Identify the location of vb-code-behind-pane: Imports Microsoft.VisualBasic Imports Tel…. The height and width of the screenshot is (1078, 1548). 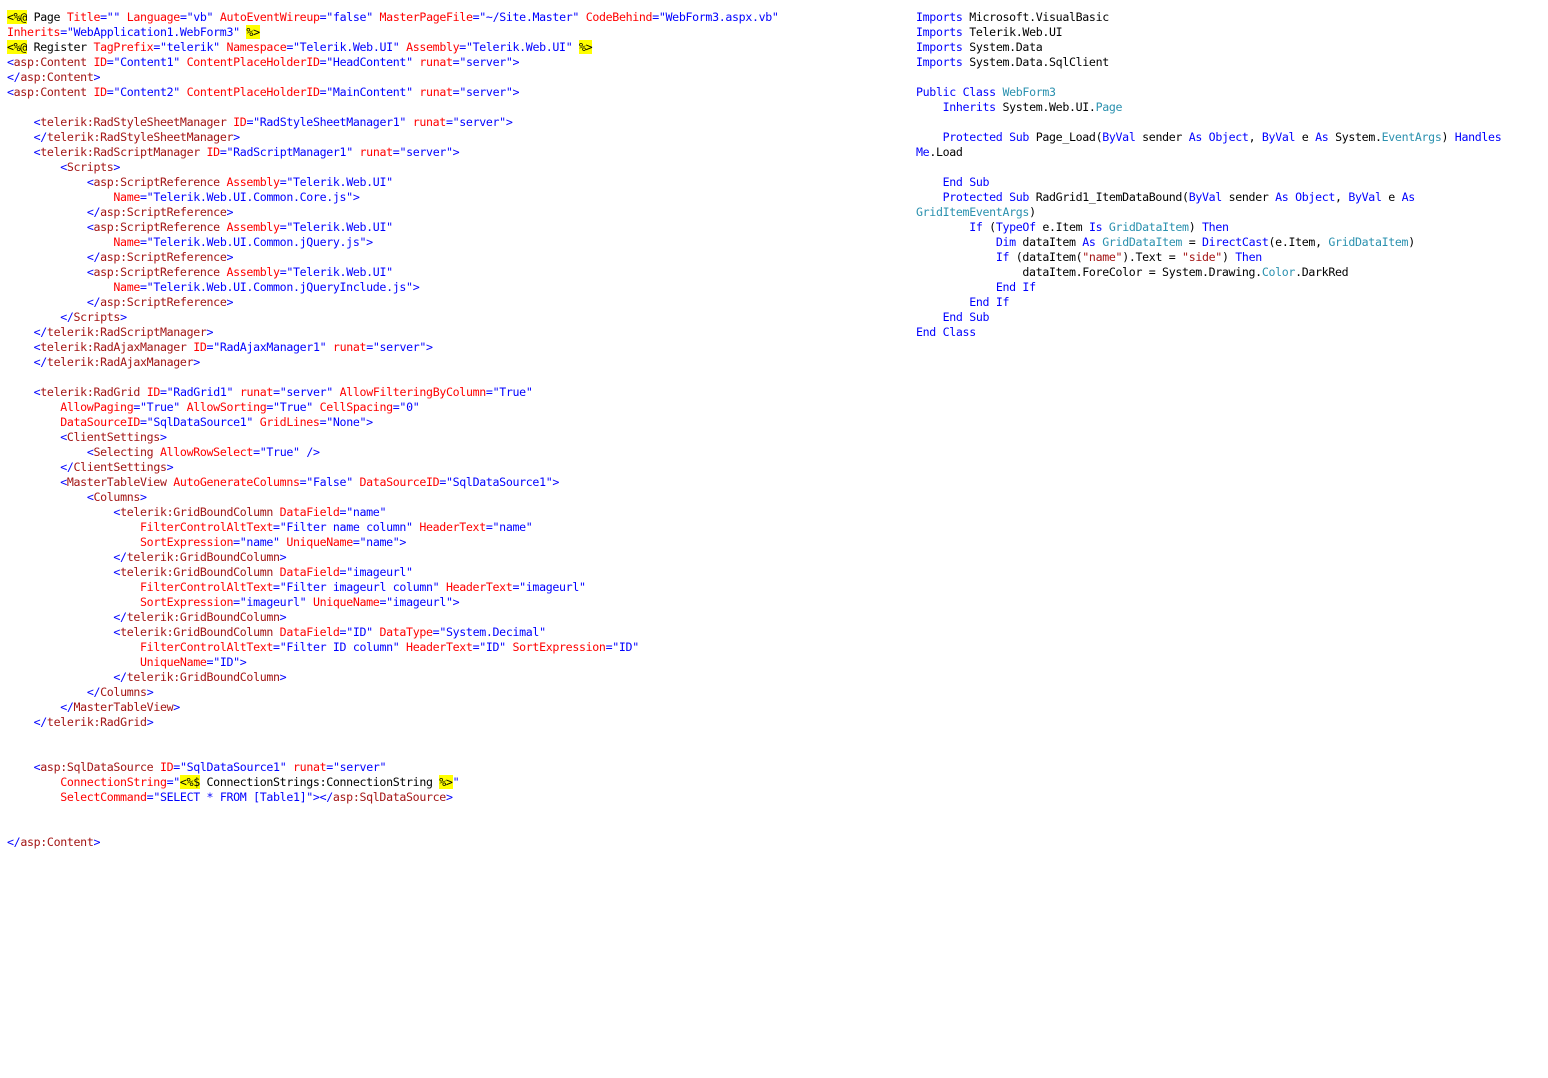
(1228, 175).